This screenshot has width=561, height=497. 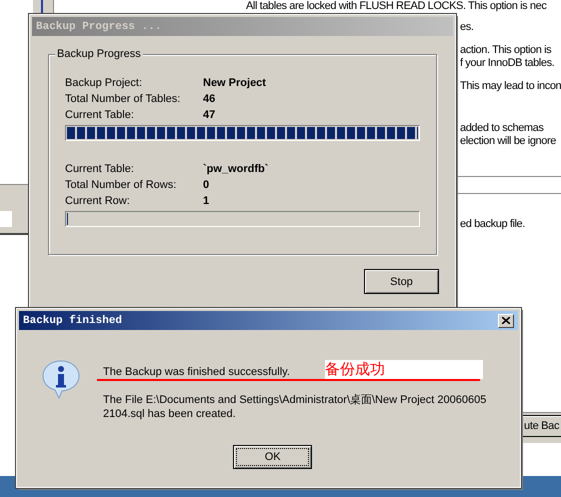 I want to click on field-value: New Project, so click(x=235, y=83).